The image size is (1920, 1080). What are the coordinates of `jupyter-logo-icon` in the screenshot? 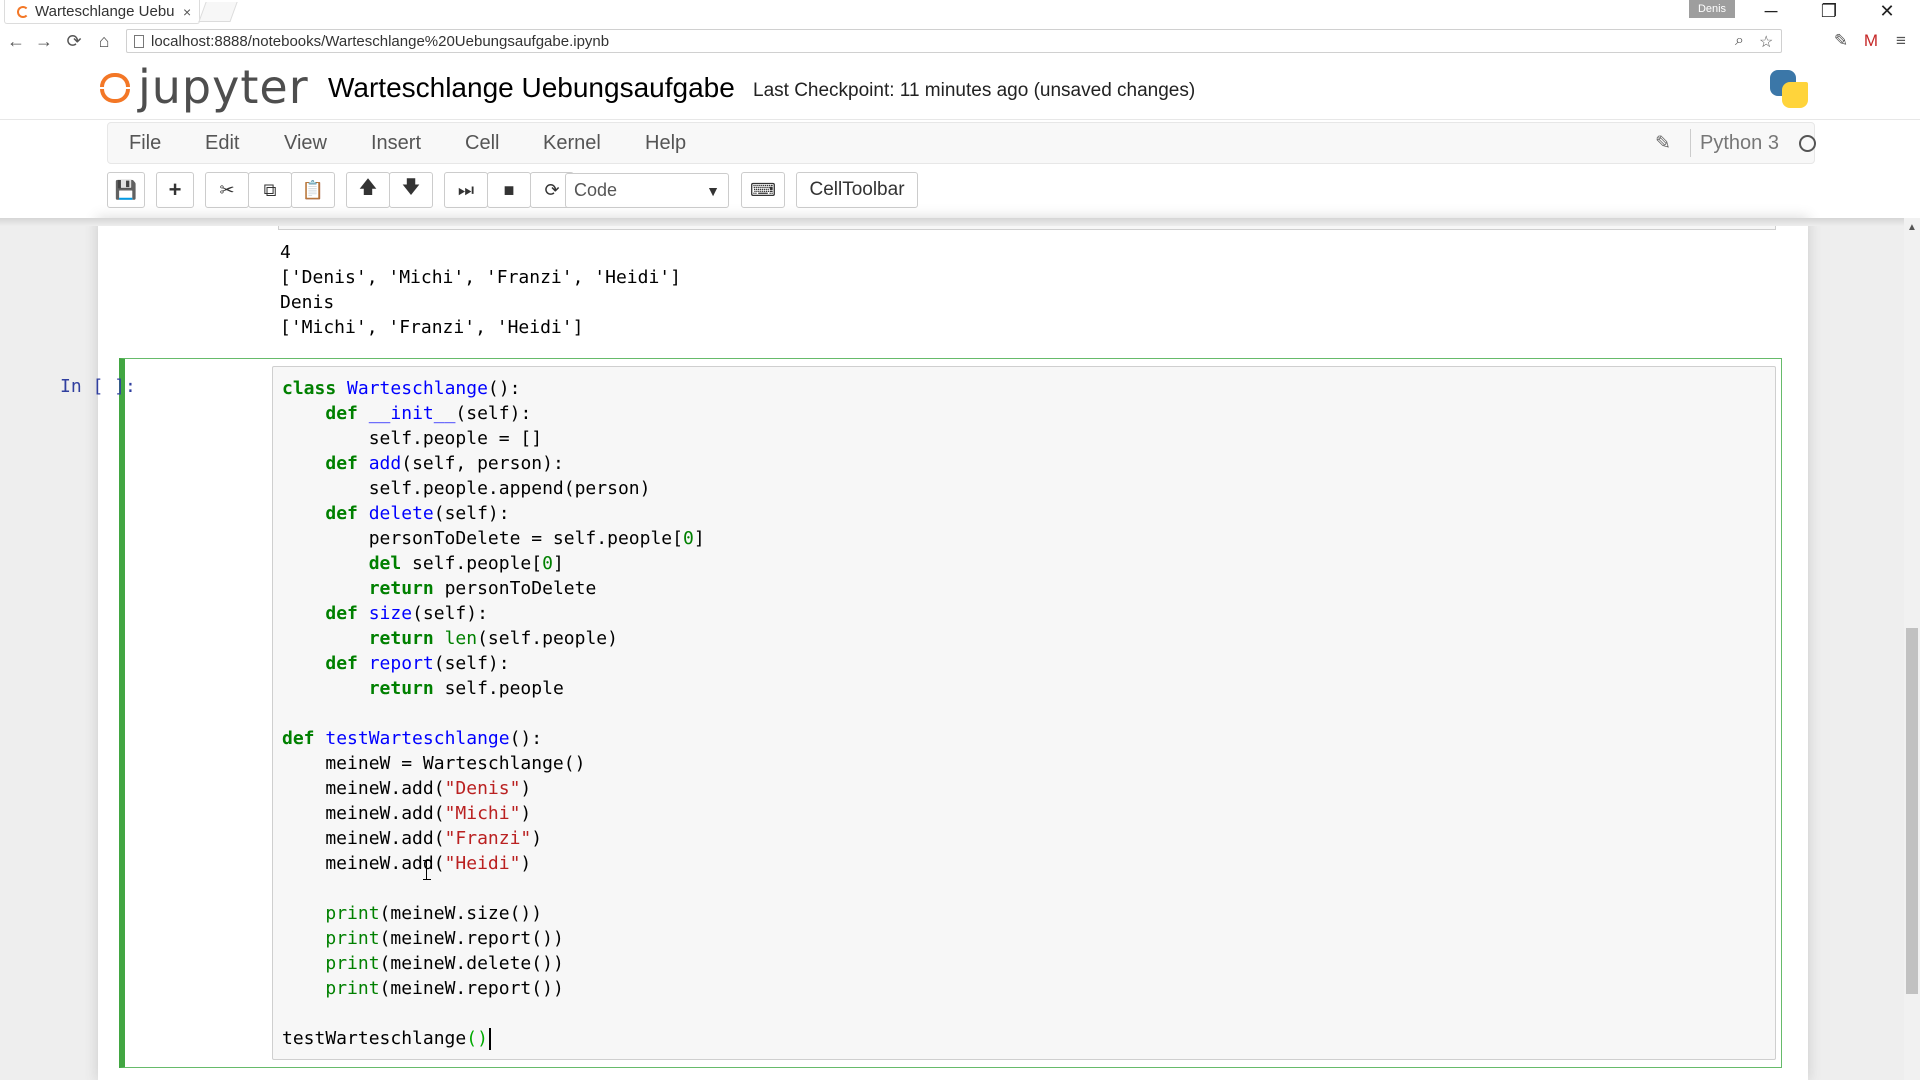 It's located at (115, 87).